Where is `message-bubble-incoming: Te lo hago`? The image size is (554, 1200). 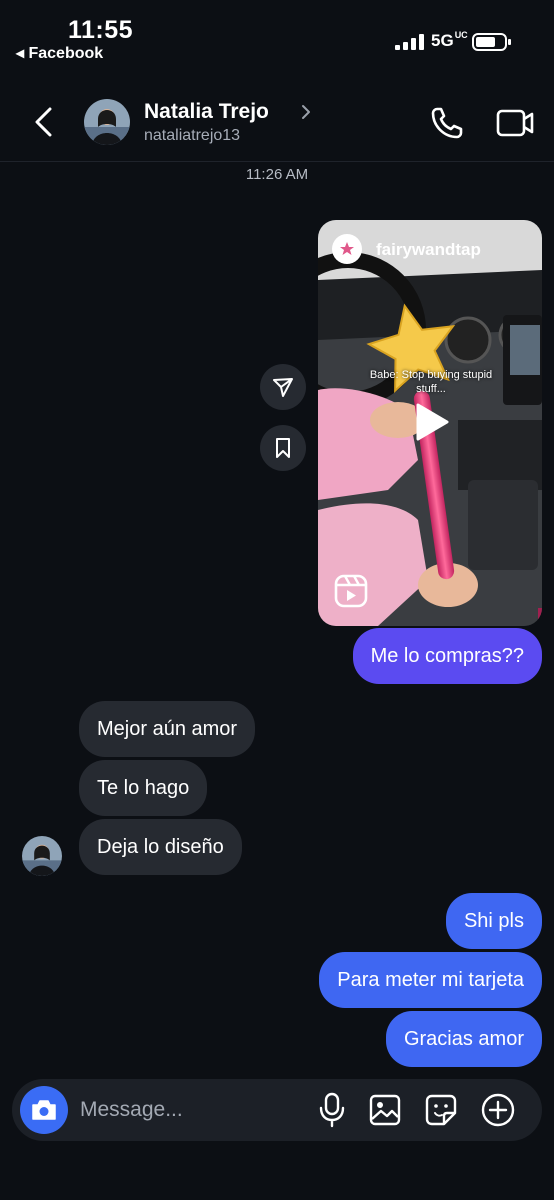 message-bubble-incoming: Te lo hago is located at coordinates (143, 788).